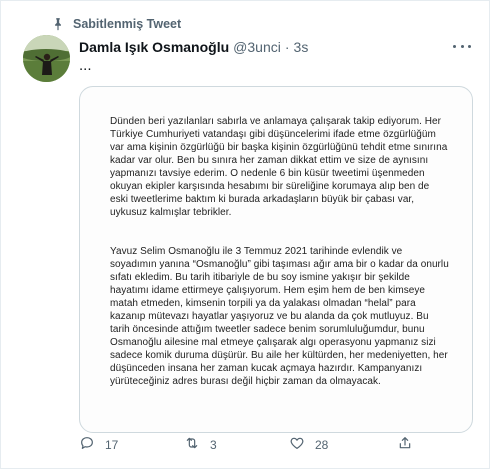 The image size is (490, 469). What do you see at coordinates (87, 445) in the screenshot?
I see `reply-icon` at bounding box center [87, 445].